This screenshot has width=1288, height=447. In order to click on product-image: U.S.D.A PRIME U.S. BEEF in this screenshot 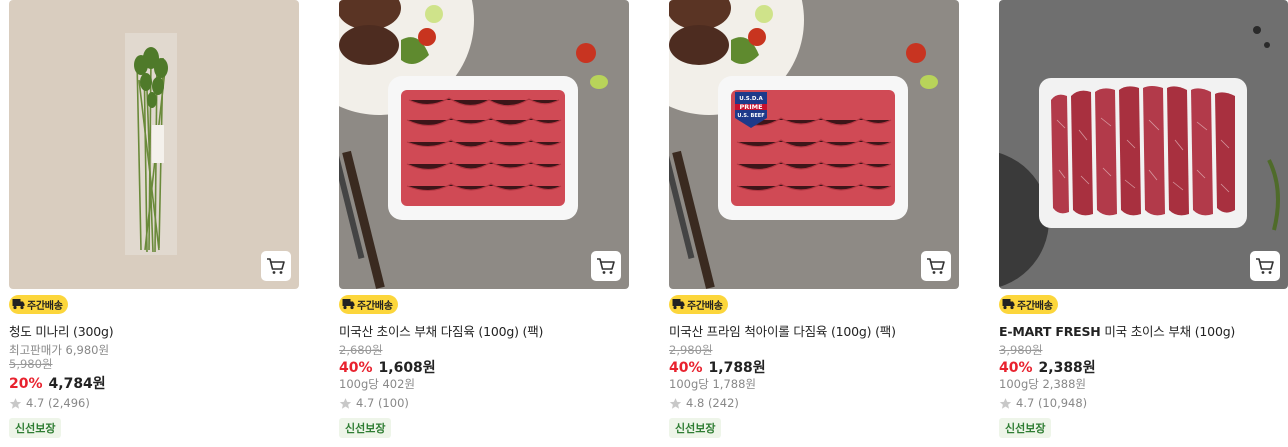, I will do `click(814, 144)`.